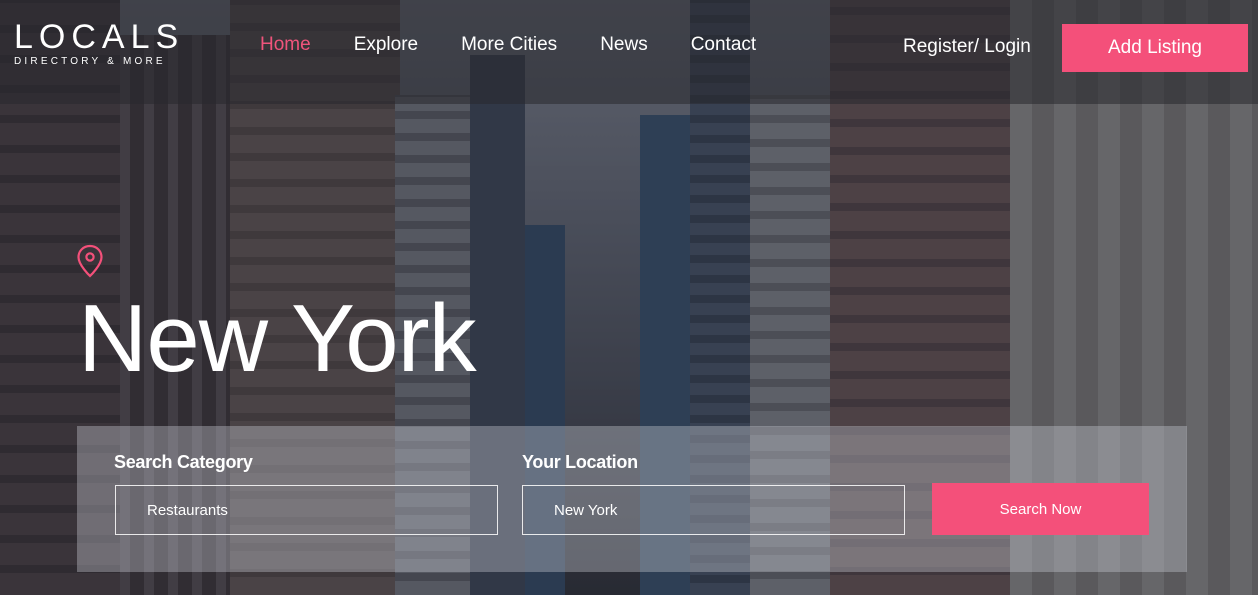  I want to click on search-now-button: Search Now, so click(1040, 509).